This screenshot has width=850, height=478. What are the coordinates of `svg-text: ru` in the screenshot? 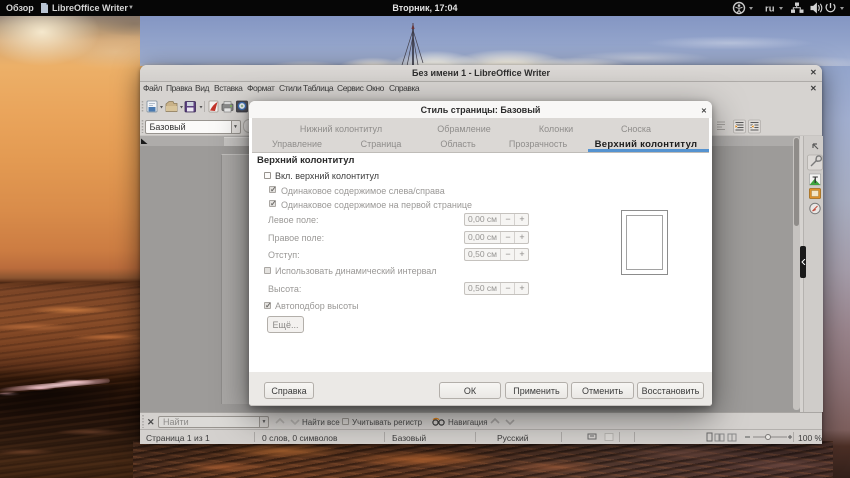 It's located at (770, 9).